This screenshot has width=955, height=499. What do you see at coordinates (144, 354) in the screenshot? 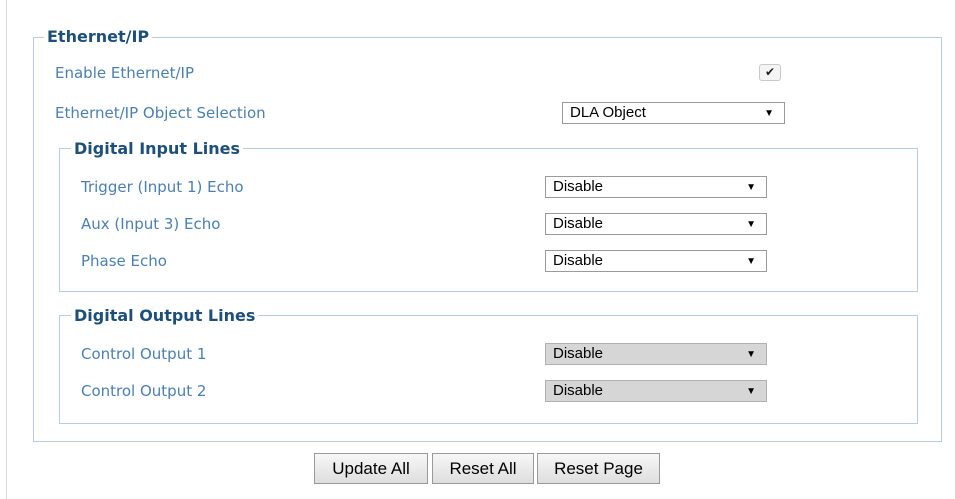
I see `control-output1-label: Control Output 1` at bounding box center [144, 354].